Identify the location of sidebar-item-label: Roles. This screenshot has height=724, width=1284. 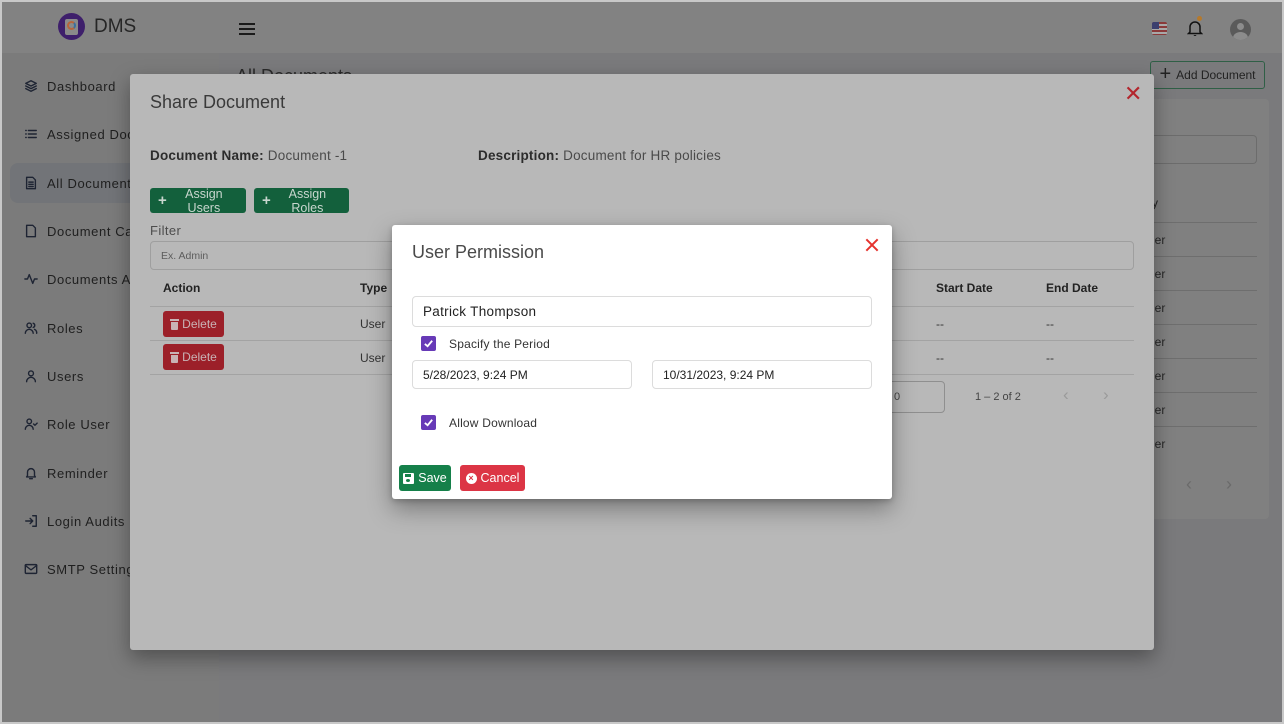
(65, 328).